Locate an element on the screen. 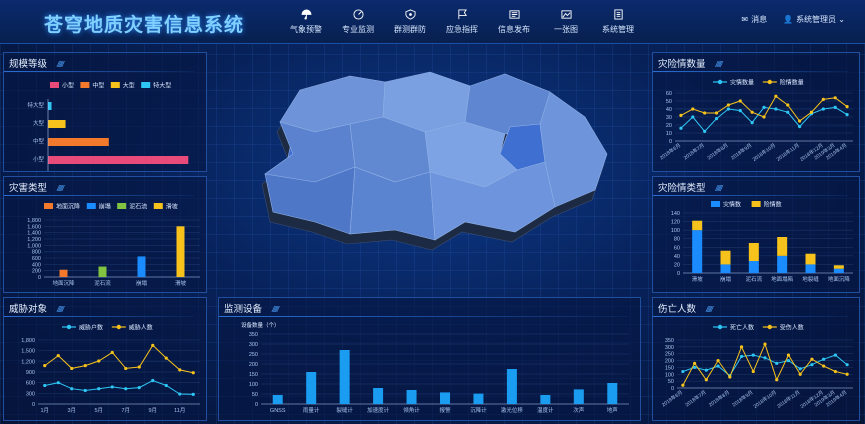 The image size is (865, 424). nav-label: 气象预警 is located at coordinates (306, 29).